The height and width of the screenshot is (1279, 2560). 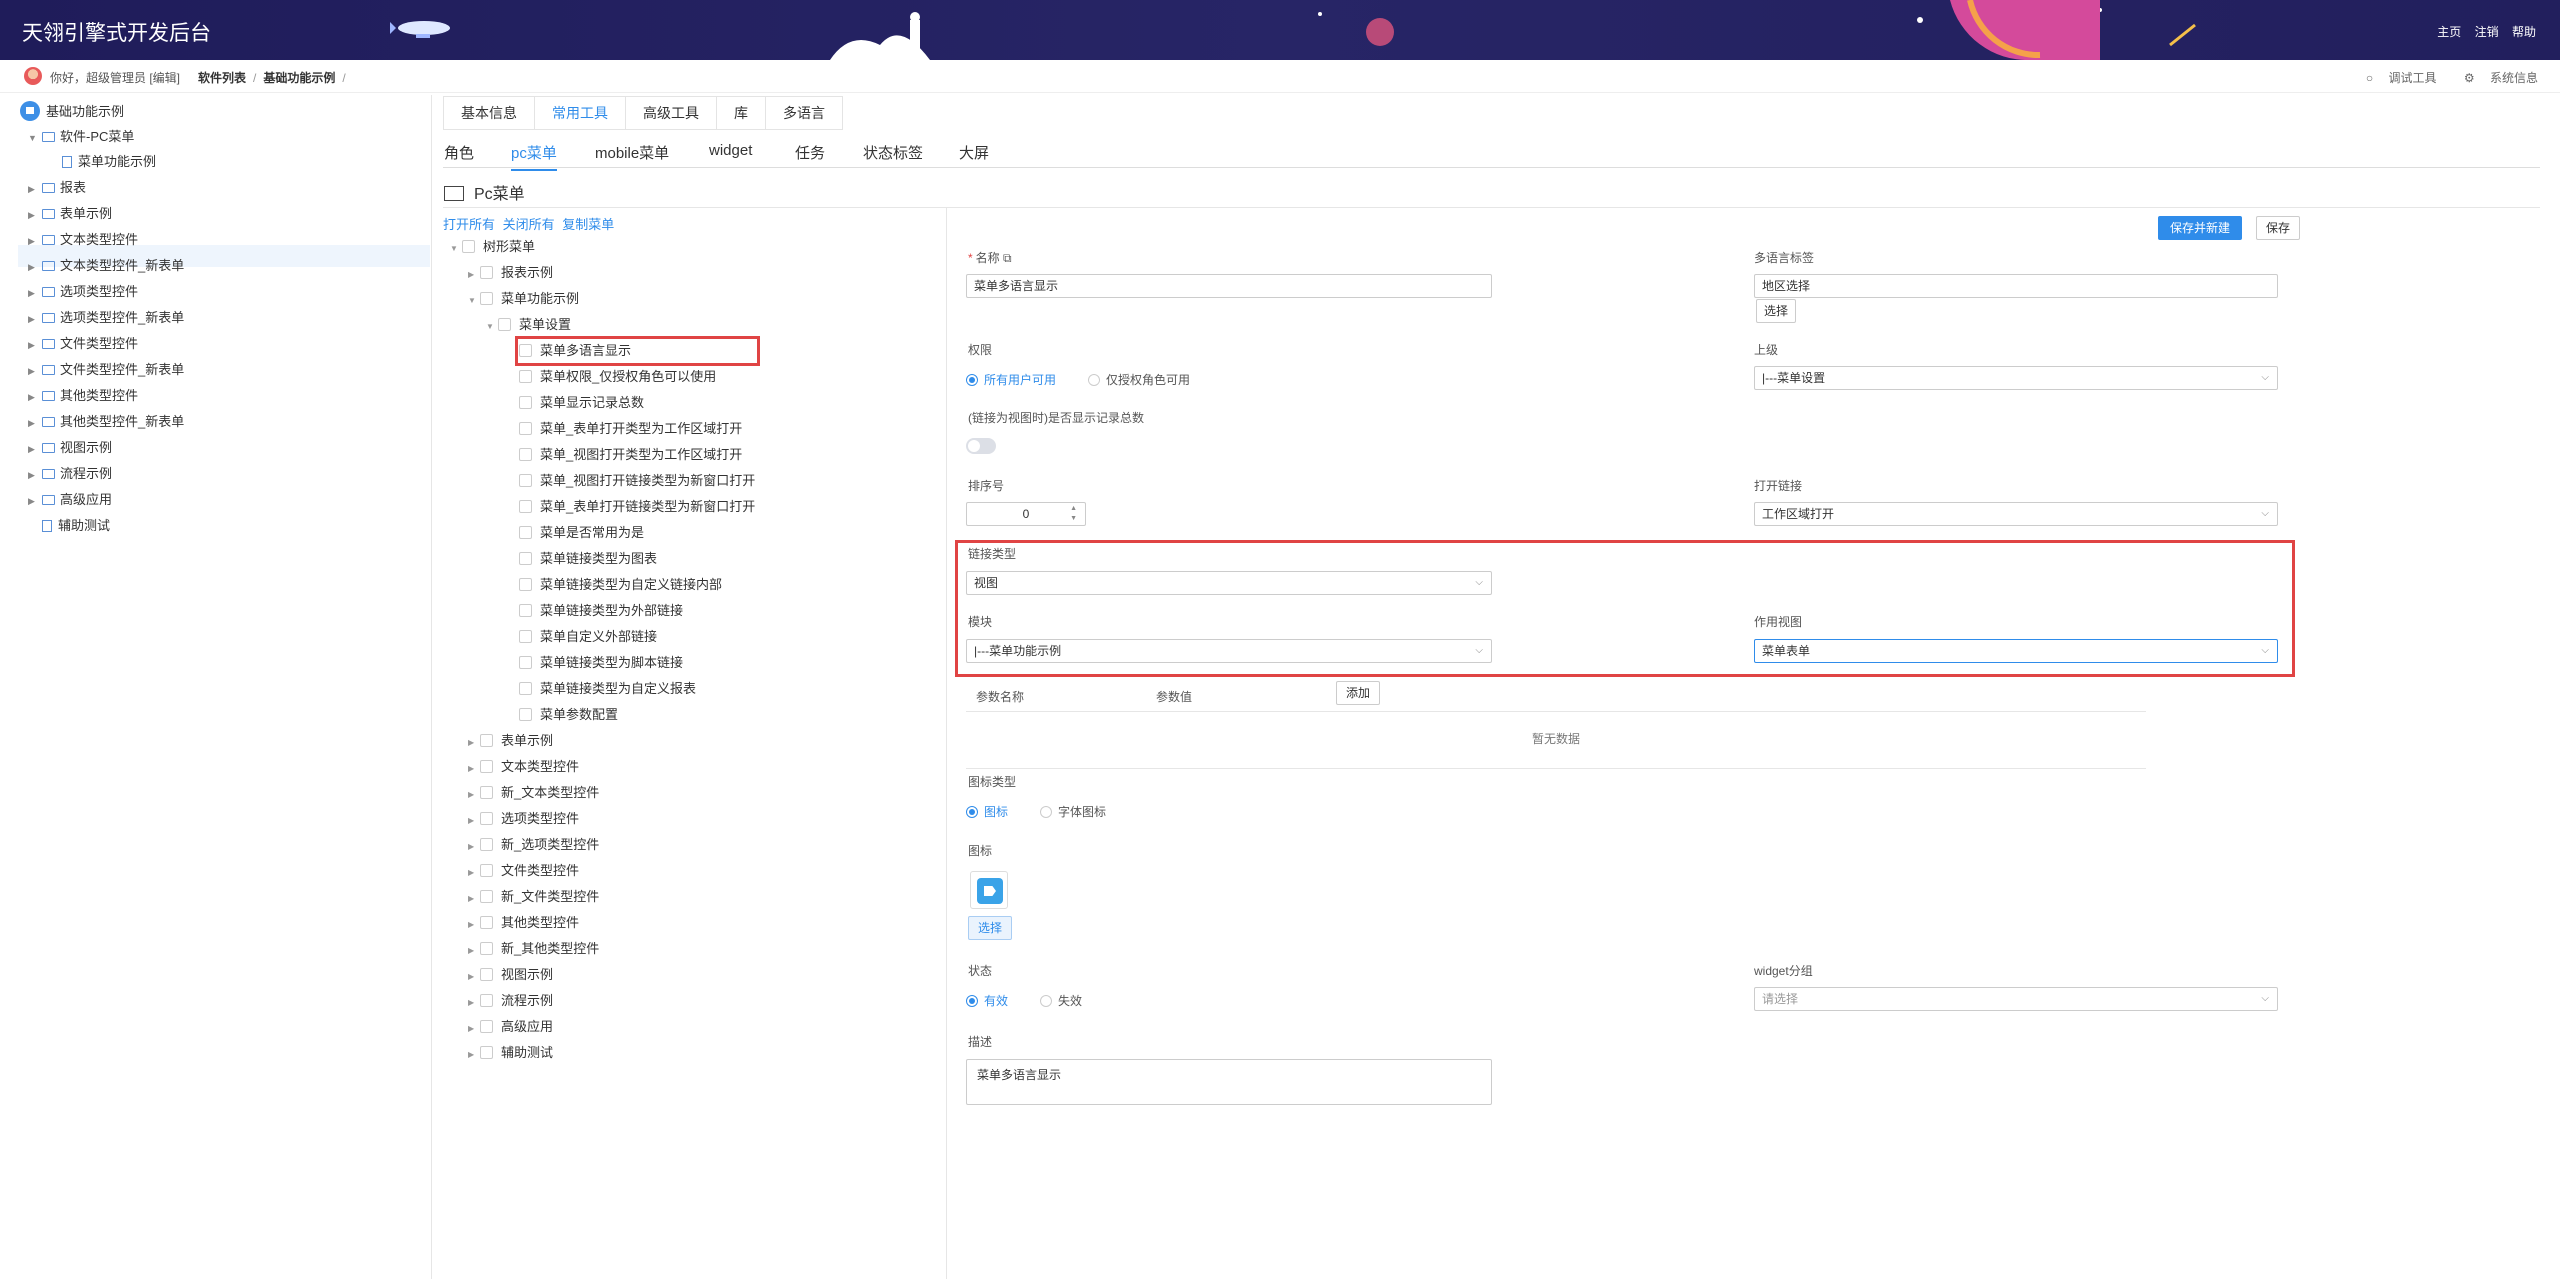 What do you see at coordinates (106, 318) in the screenshot?
I see `tree-item: ▶ 选项类型控件_新表单` at bounding box center [106, 318].